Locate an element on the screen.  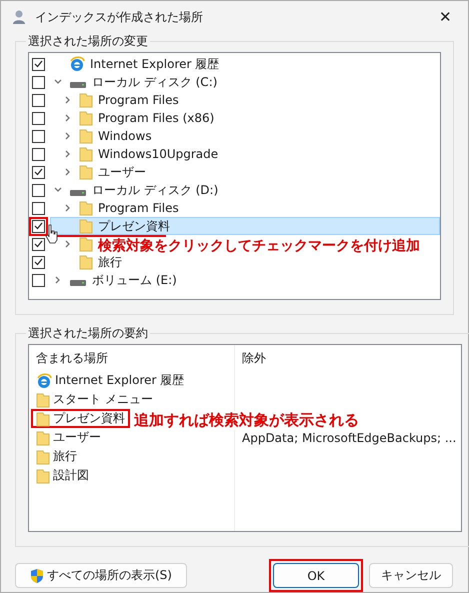
tree-label: 旅行 is located at coordinates (109, 262).